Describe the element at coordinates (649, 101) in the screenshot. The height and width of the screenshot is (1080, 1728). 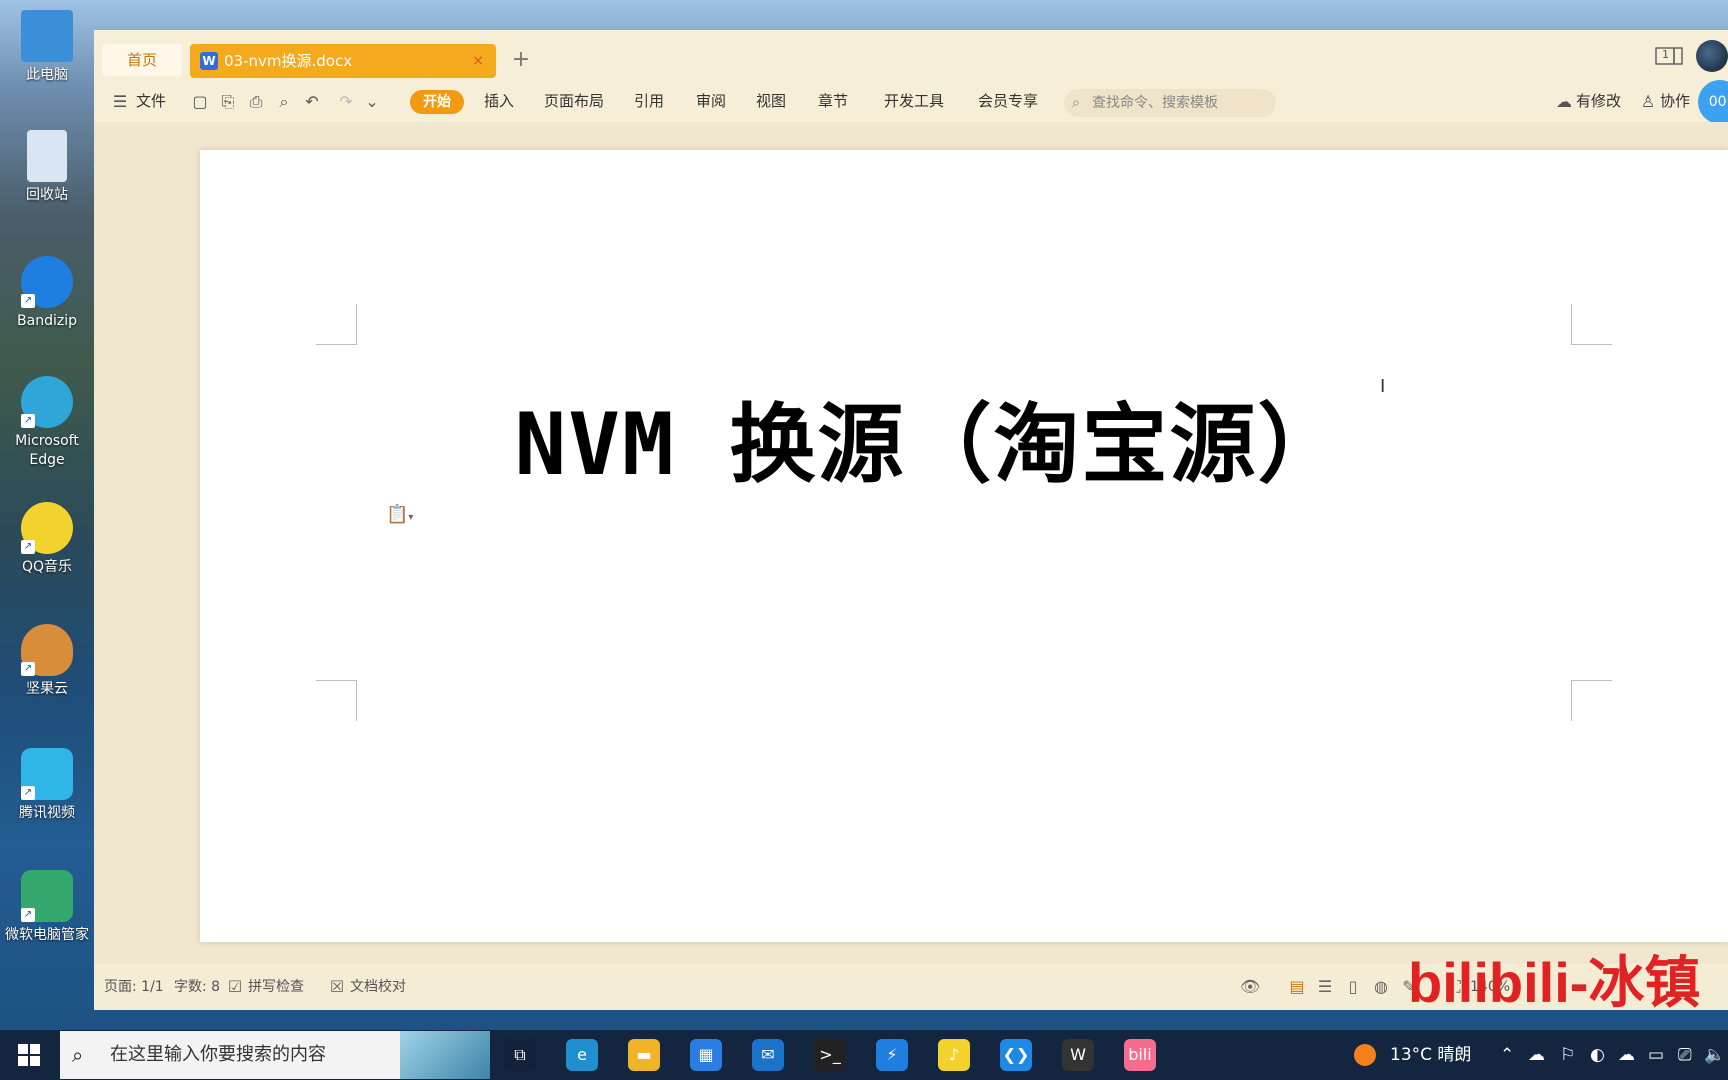
I see `tab-references: 引用` at that location.